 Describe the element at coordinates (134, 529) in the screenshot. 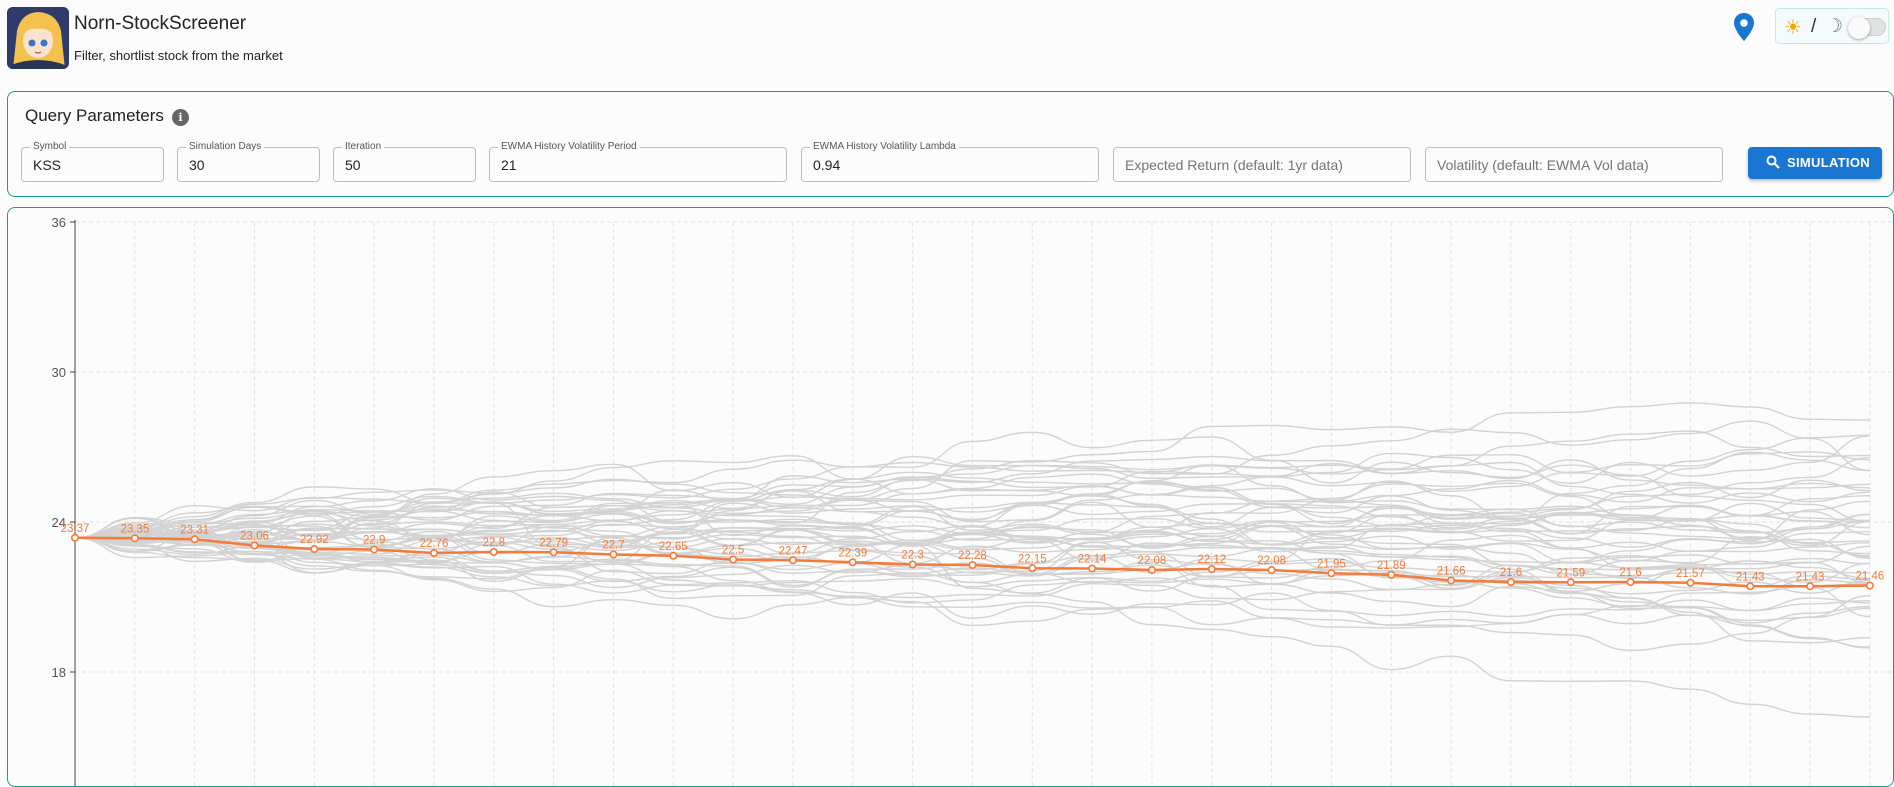

I see `data-label: 23.35` at that location.